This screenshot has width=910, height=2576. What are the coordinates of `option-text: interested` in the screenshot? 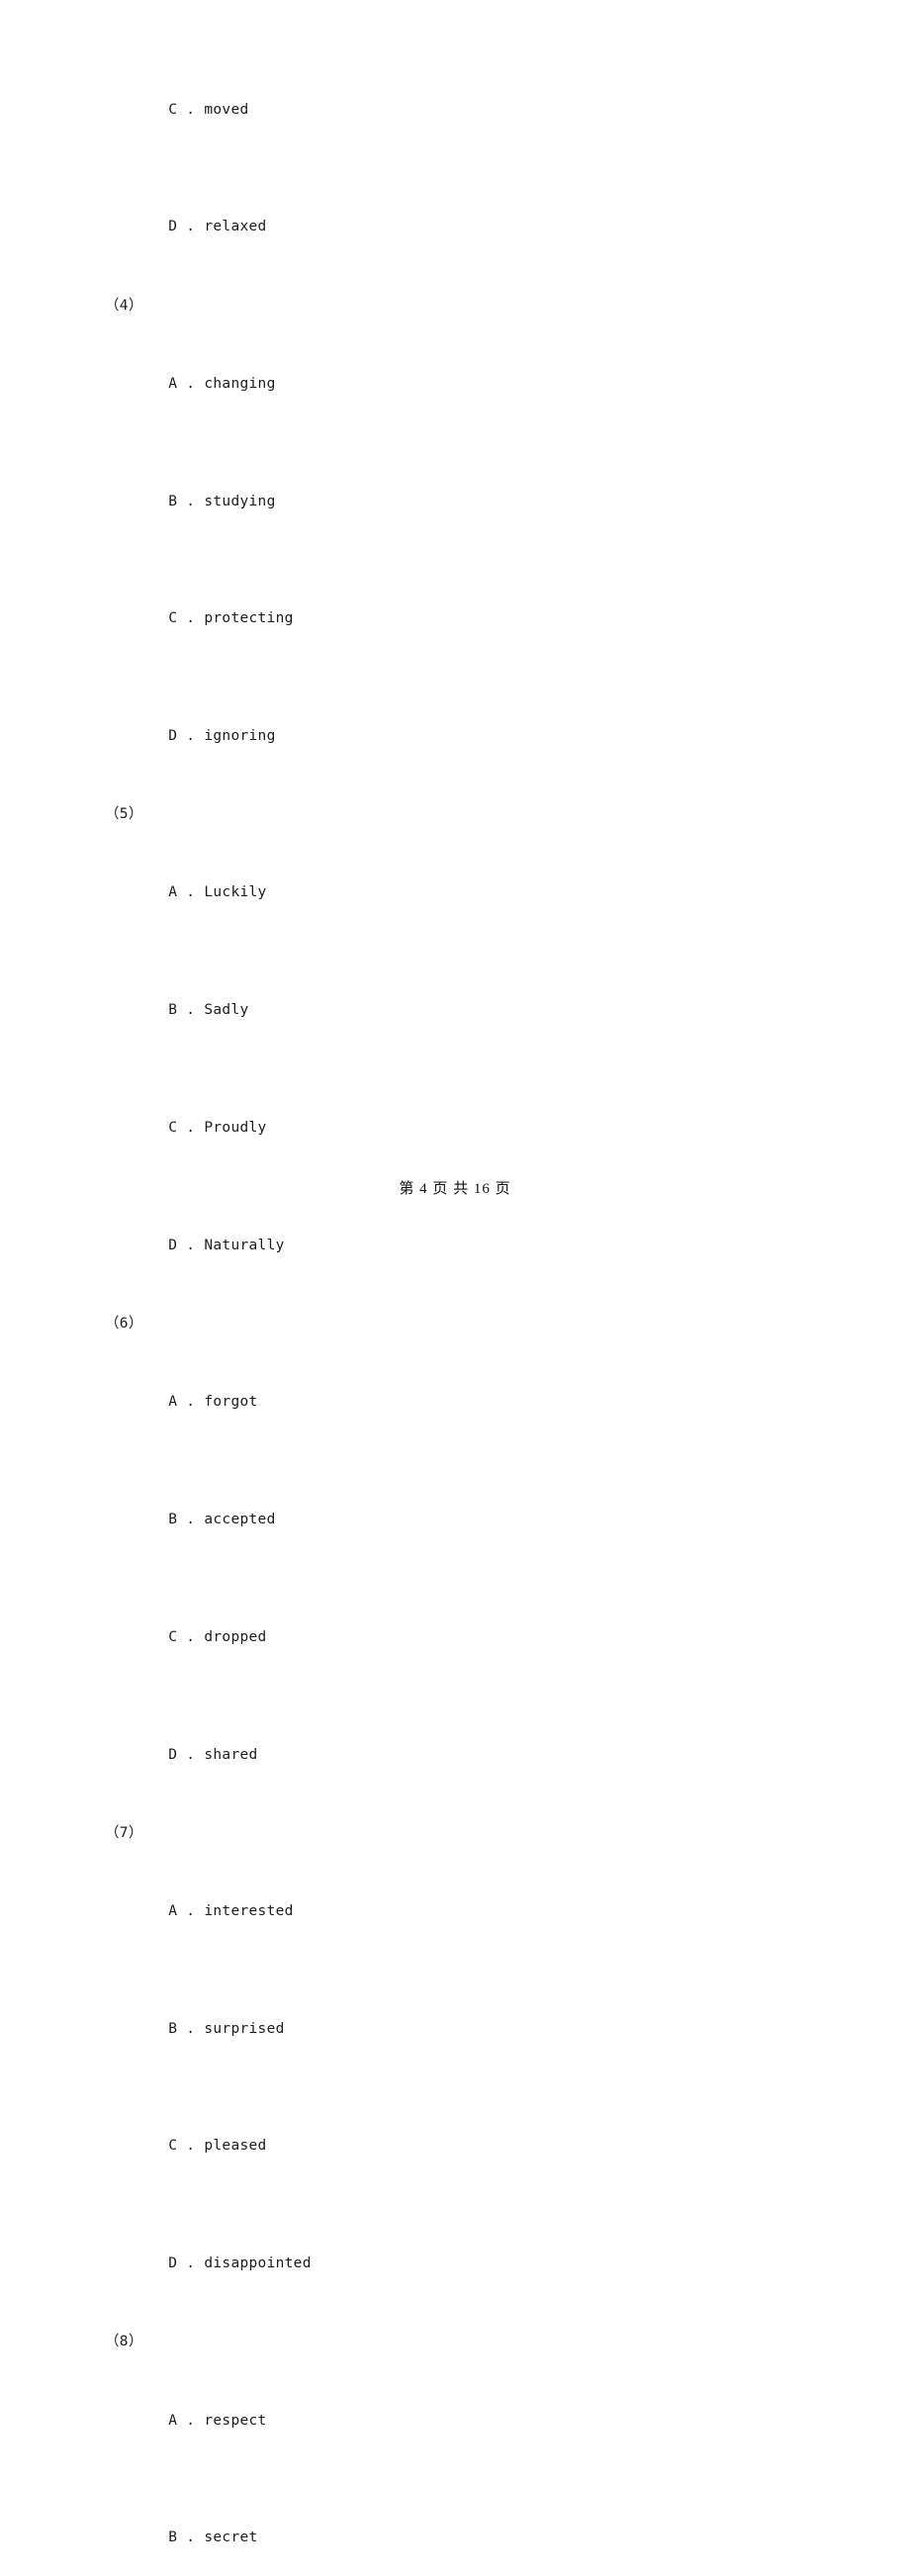 It's located at (249, 1911).